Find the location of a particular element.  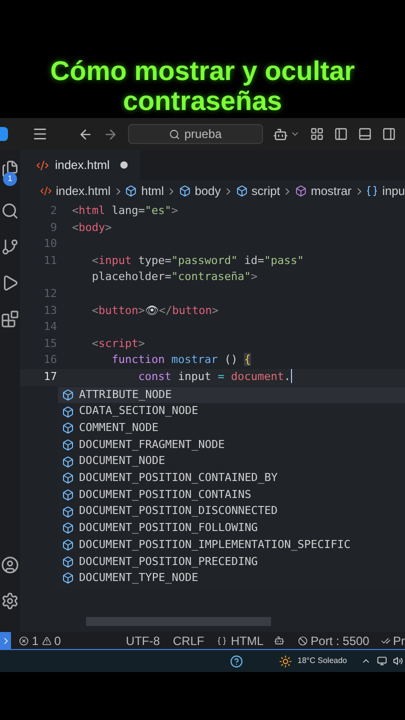

monitor-icon is located at coordinates (382, 661).